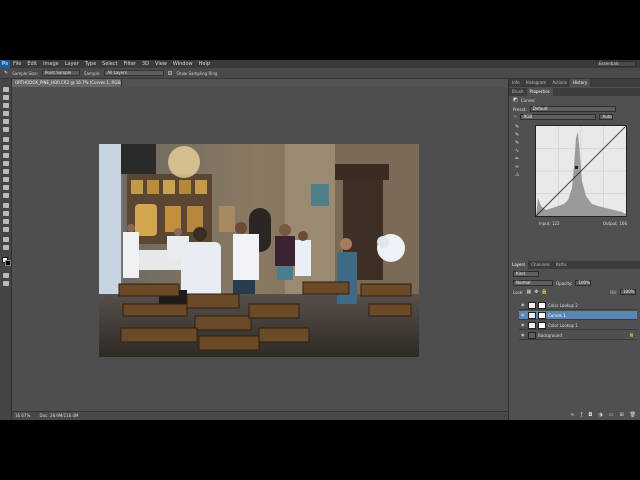  I want to click on sample-size-select: Point Sample, so click(61, 73).